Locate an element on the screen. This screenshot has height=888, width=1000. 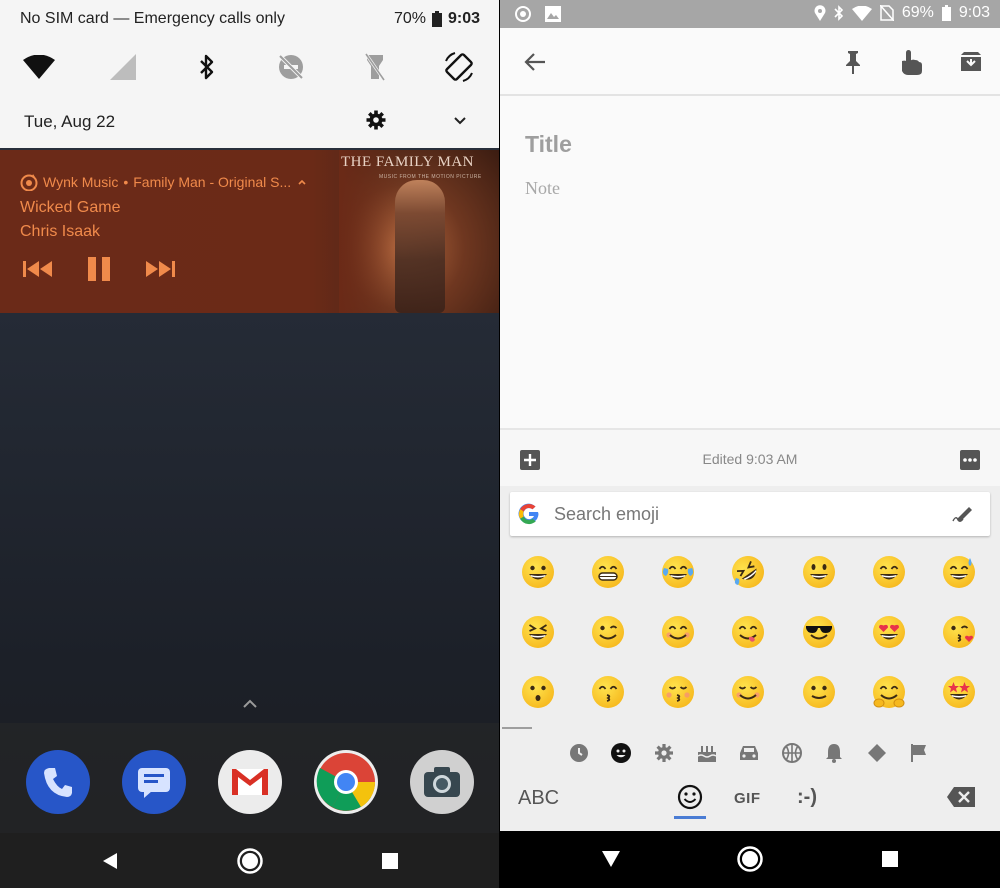
bluetooth-tile-icon is located at coordinates (207, 67).